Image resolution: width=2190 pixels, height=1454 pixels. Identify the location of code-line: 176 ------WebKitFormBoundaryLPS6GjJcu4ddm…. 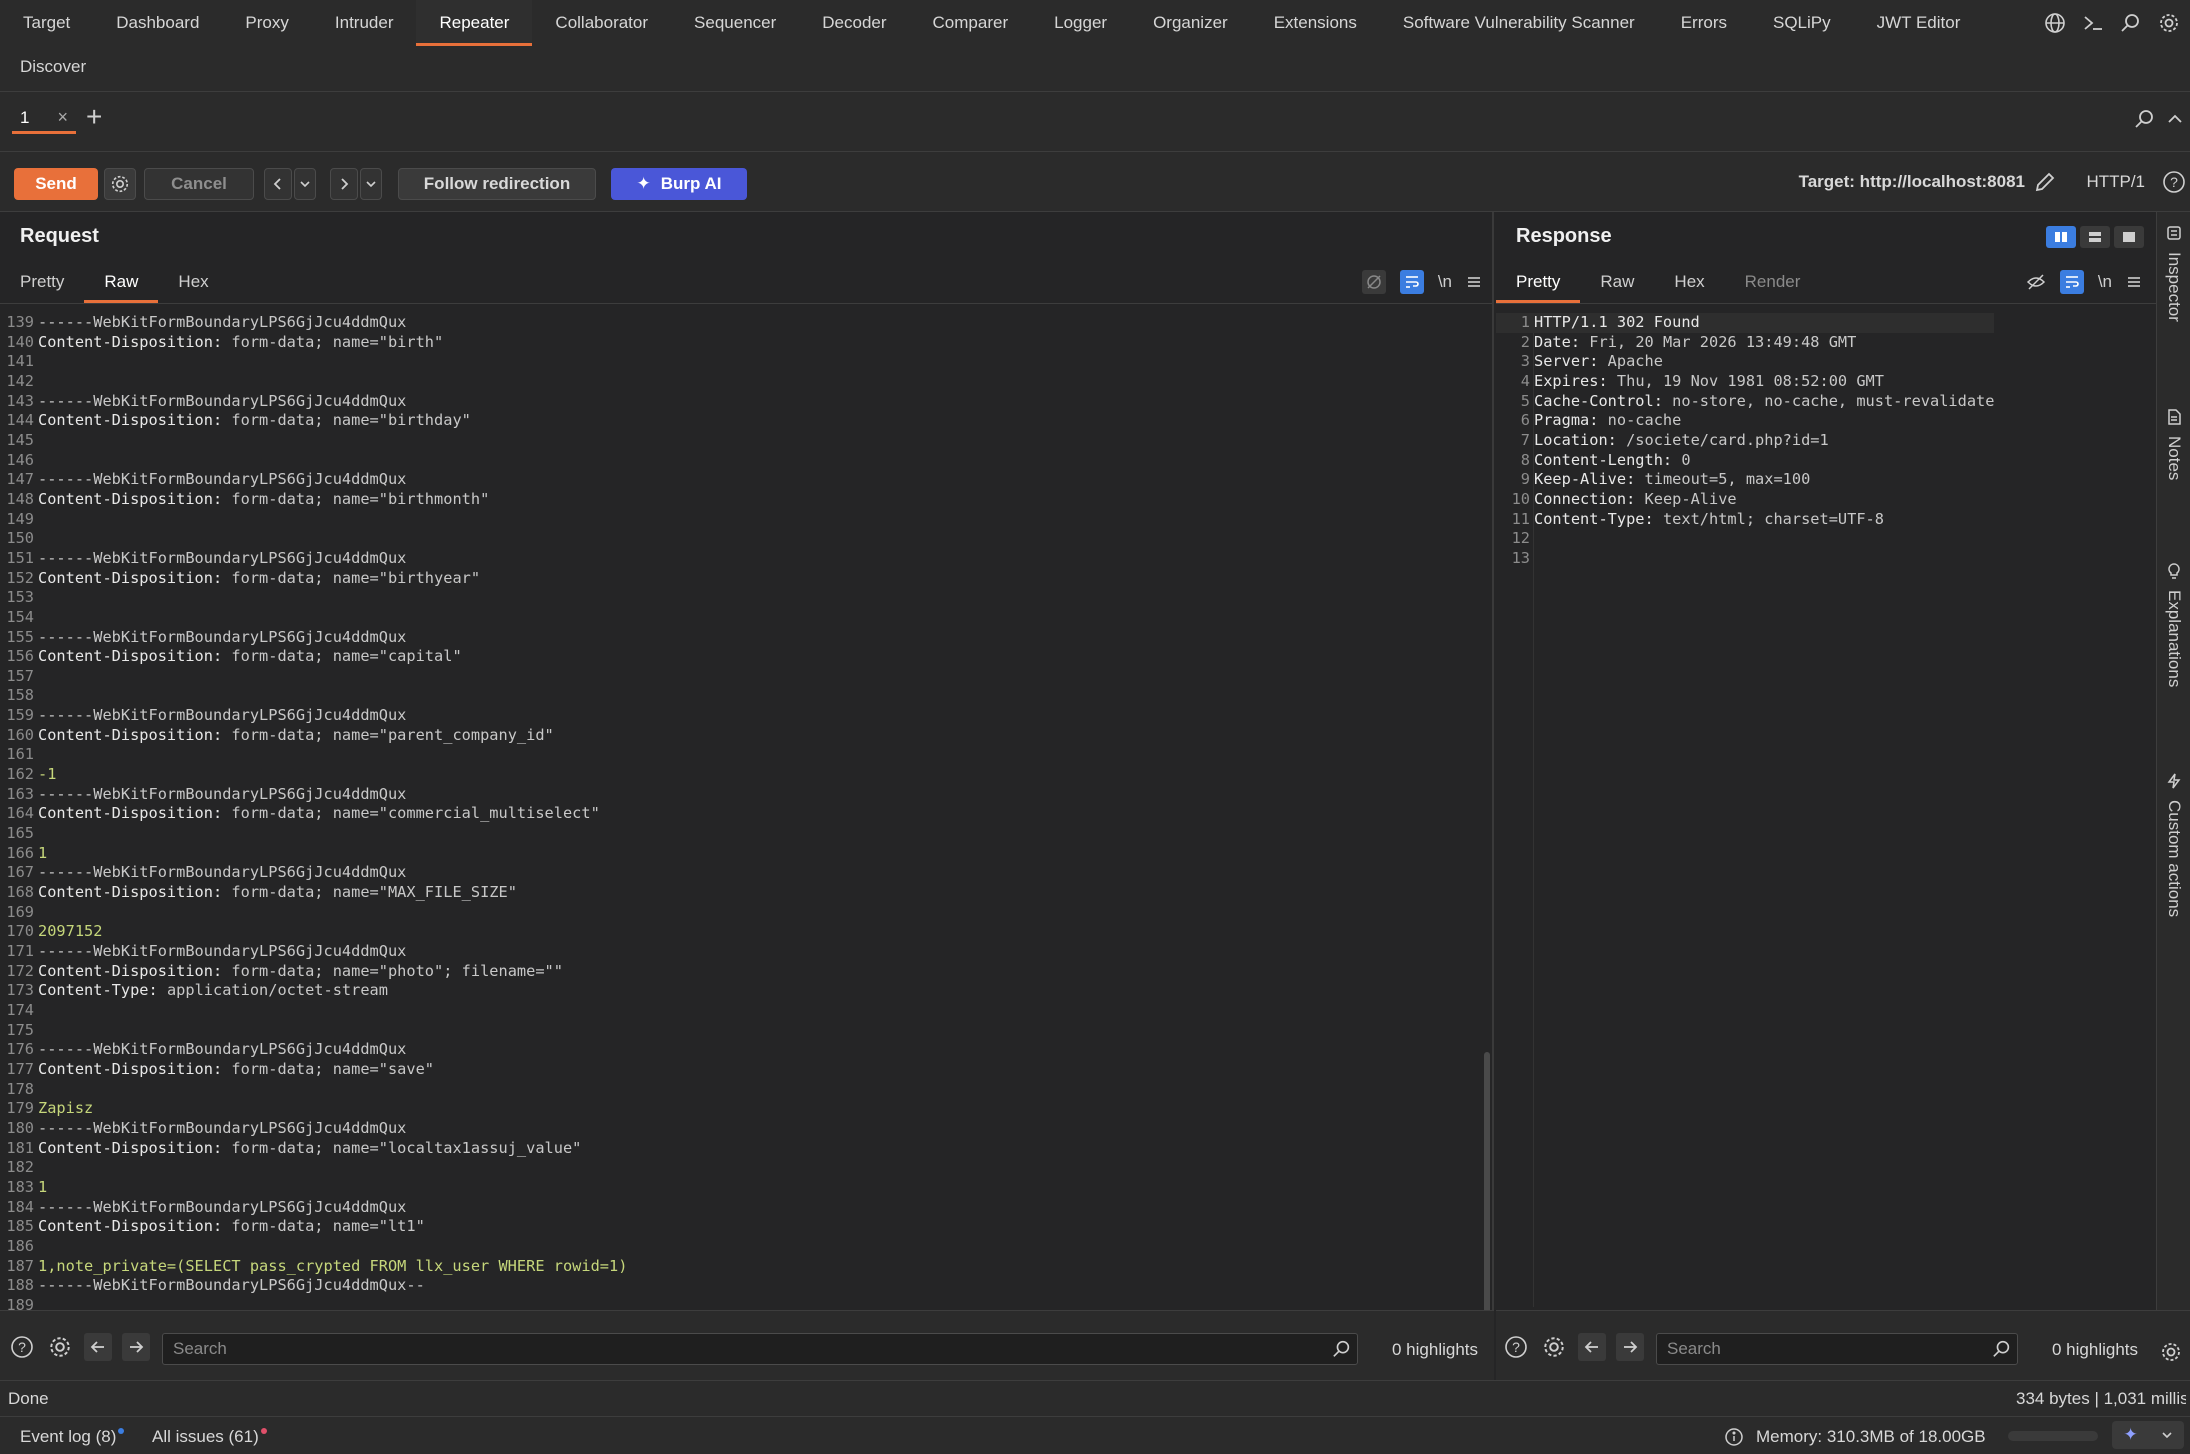
(313, 1050).